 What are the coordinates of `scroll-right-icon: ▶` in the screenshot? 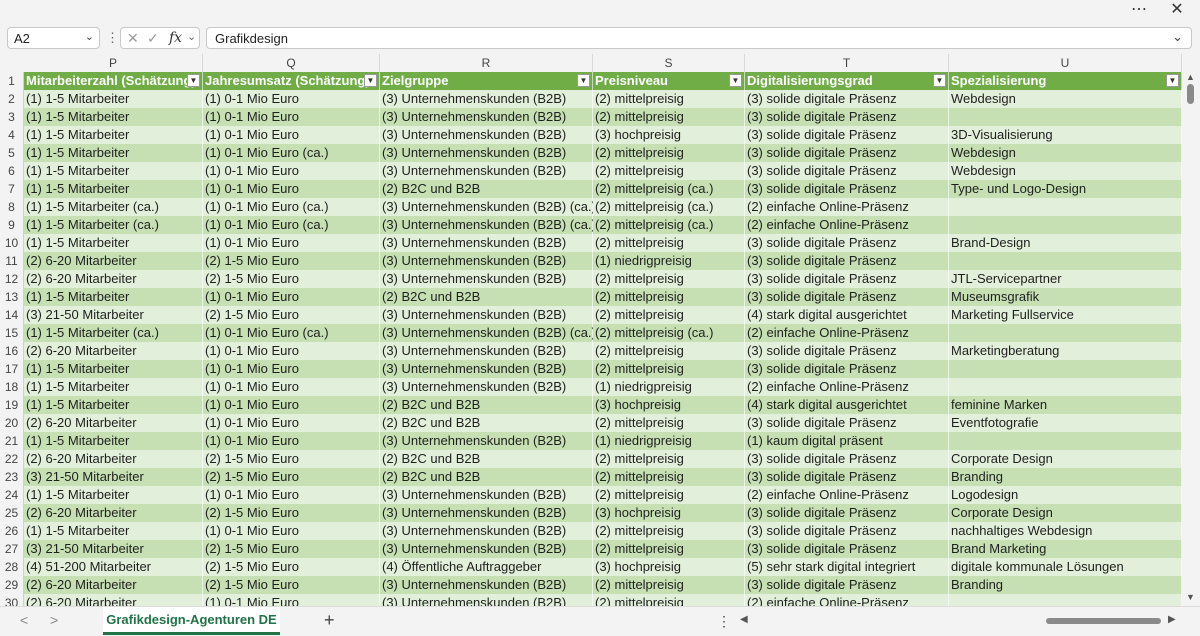 It's located at (1172, 619).